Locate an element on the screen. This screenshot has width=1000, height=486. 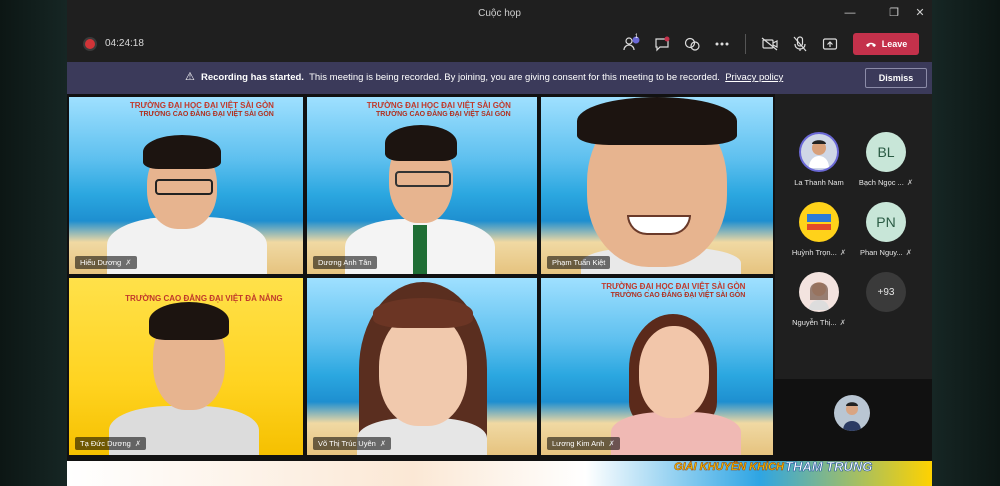
roster-item: Nguyễn Thị... ✗ is located at coordinates (819, 299).